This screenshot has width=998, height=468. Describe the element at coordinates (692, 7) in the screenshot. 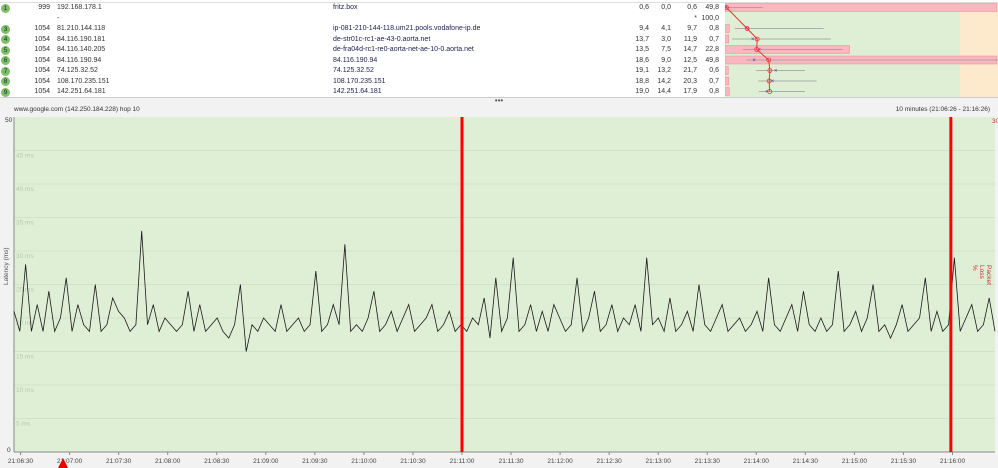

I see `cur-latency: 0,6` at that location.